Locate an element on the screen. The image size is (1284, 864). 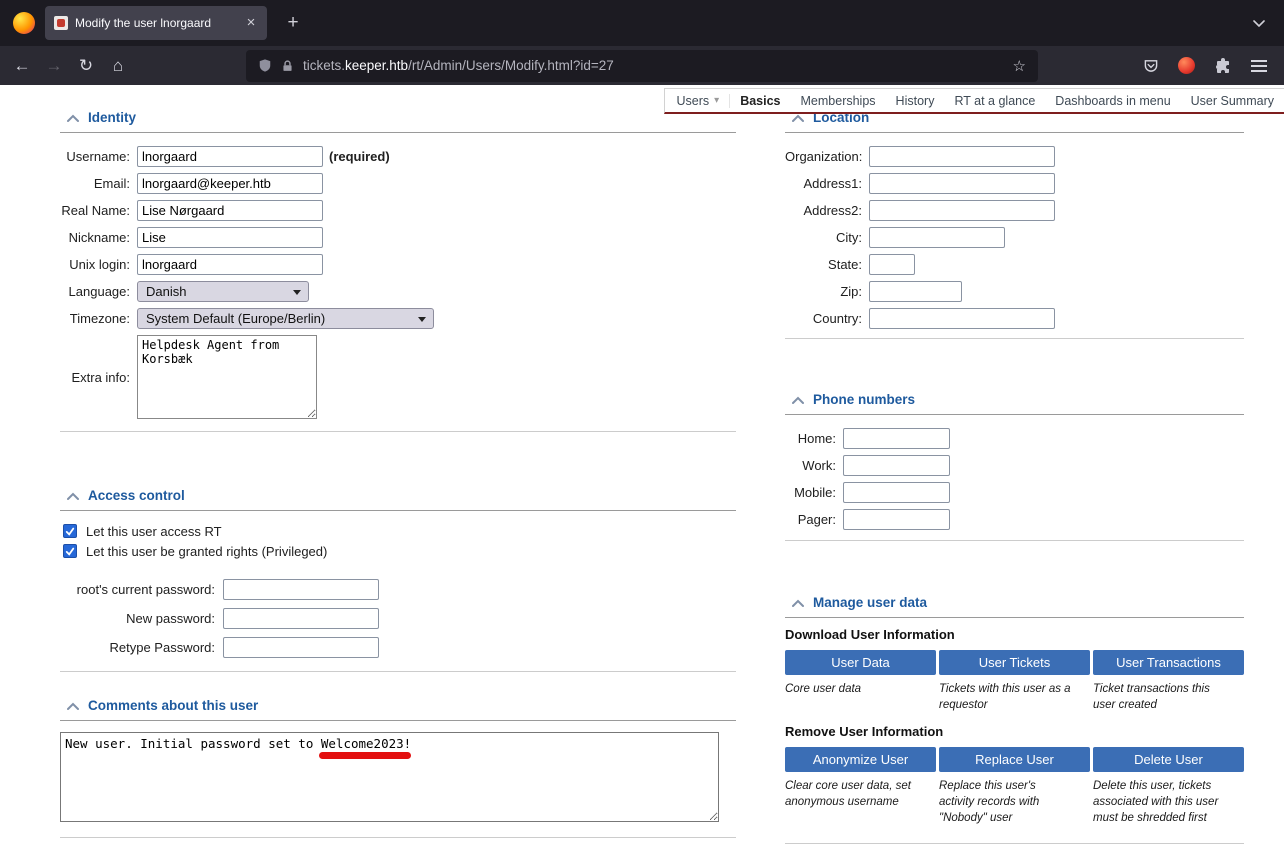
nickname-input is located at coordinates (230, 237).